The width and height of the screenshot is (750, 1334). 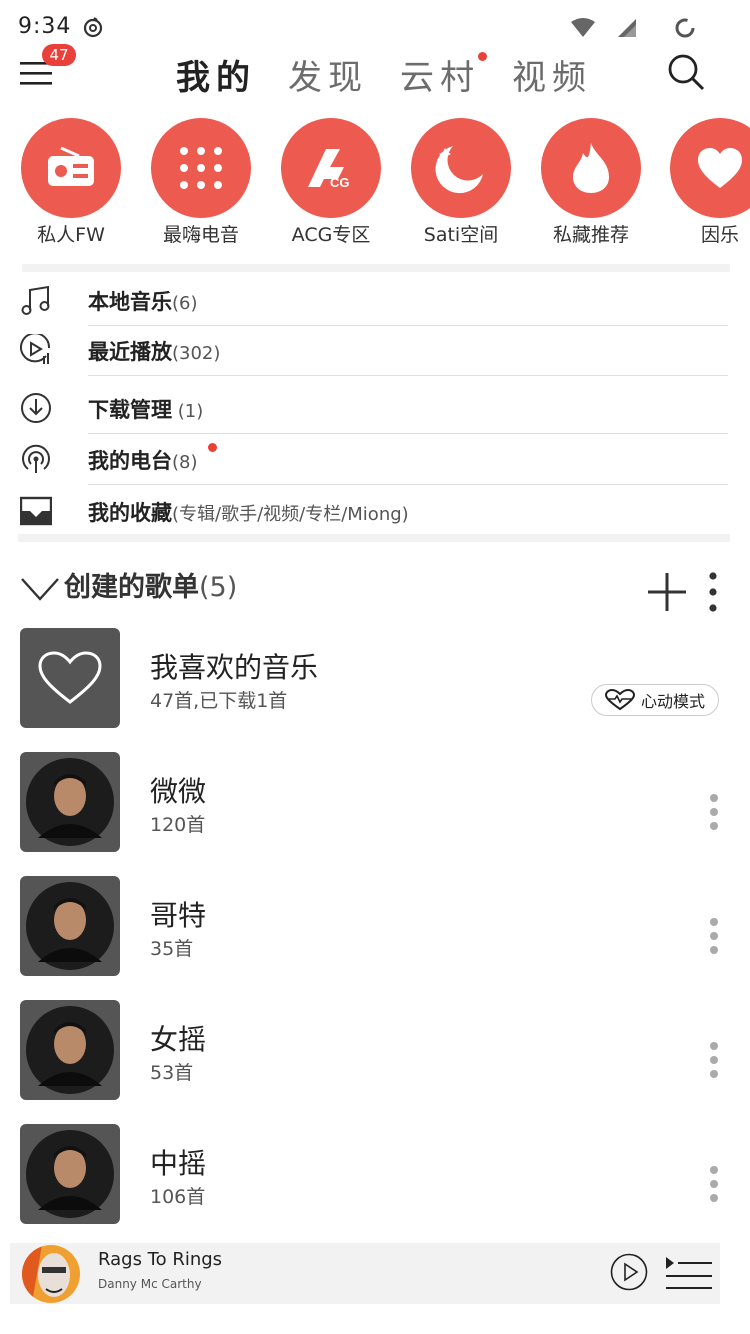 I want to click on shortcut-yinle: 因乐, so click(x=702, y=182).